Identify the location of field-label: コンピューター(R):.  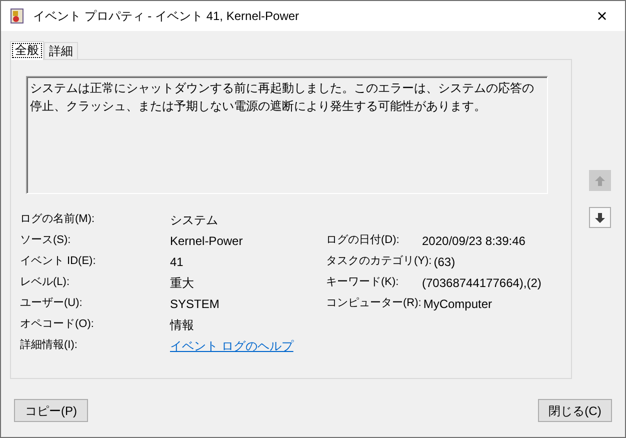
(374, 304).